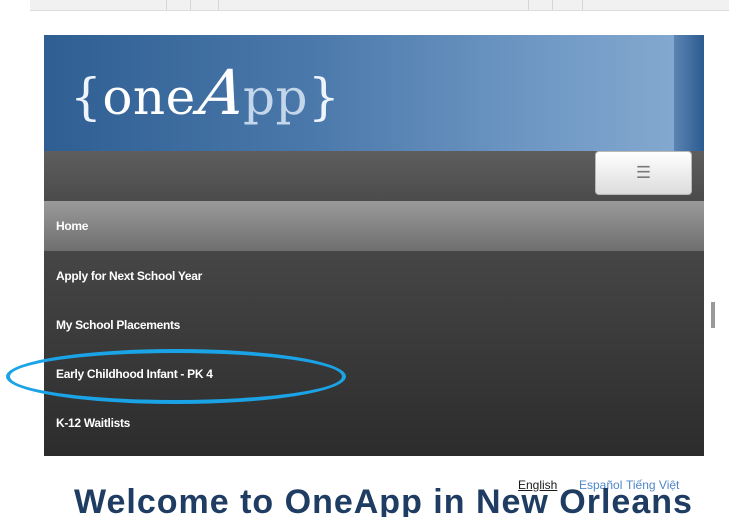 The width and height of the screenshot is (729, 517). Describe the element at coordinates (374, 226) in the screenshot. I see `nav-item-home: Home` at that location.